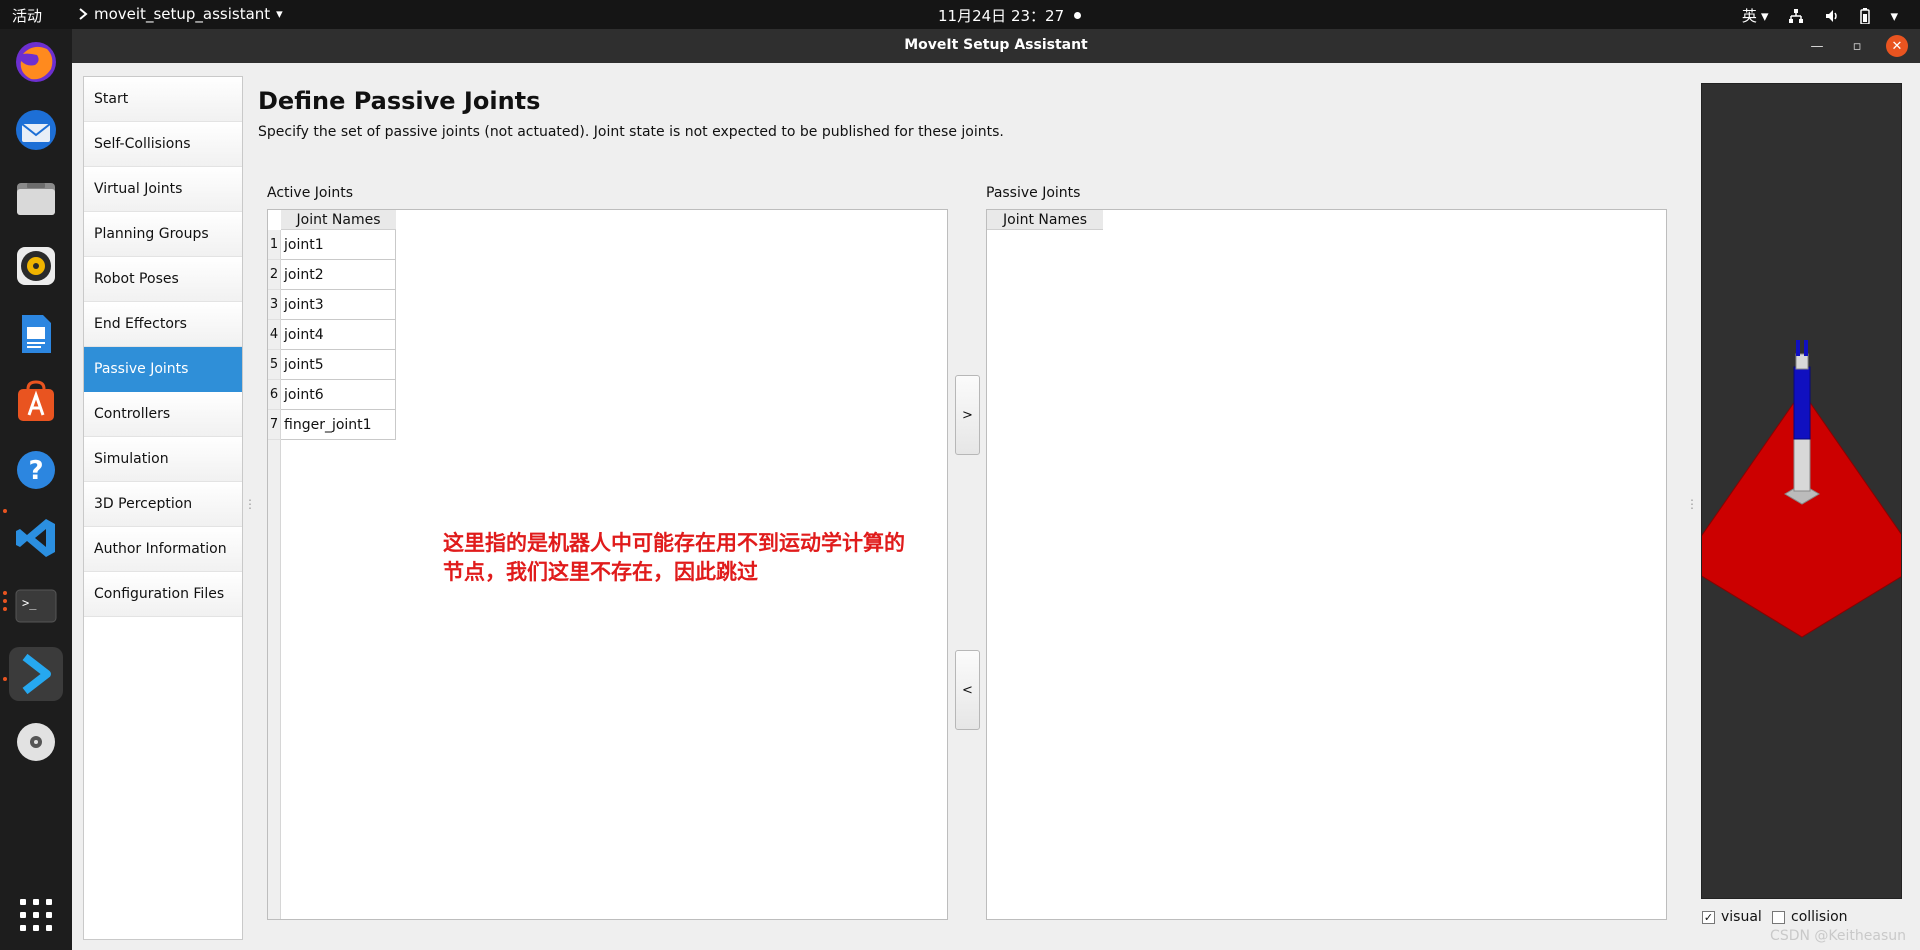 The image size is (1920, 950). What do you see at coordinates (399, 101) in the screenshot?
I see `page-title: Define Passive Joints` at bounding box center [399, 101].